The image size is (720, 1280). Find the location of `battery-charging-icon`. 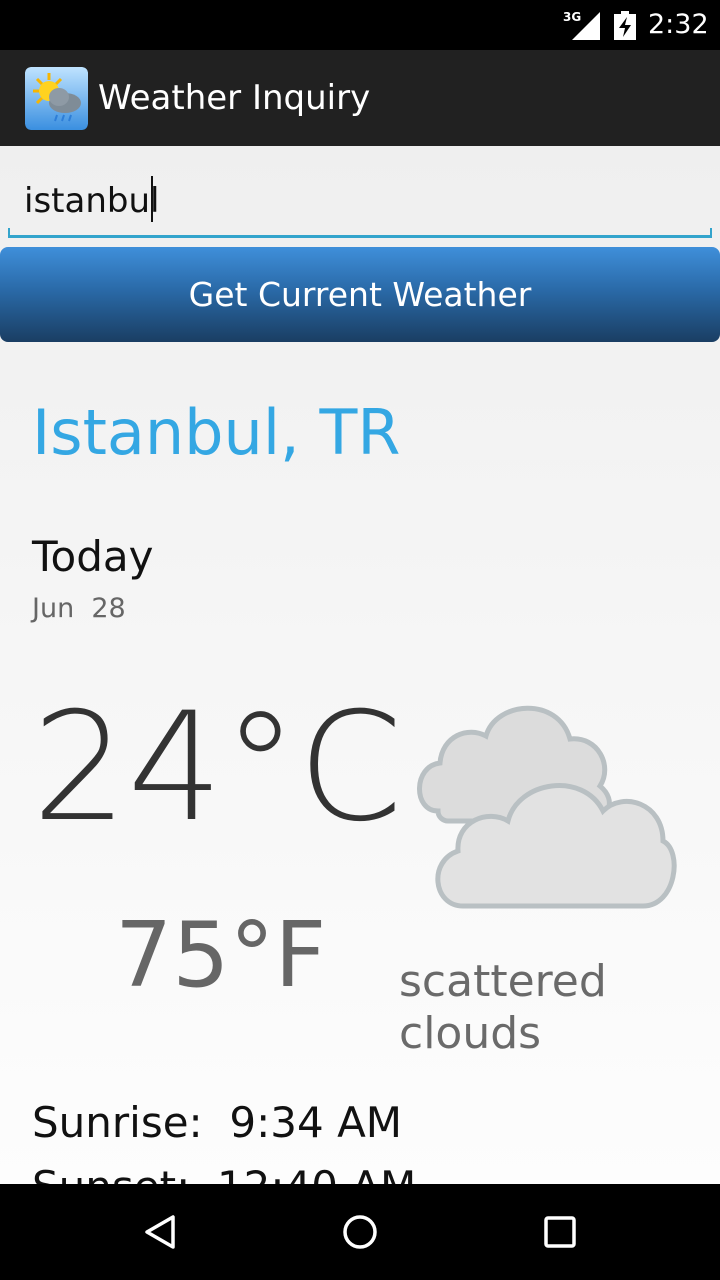

battery-charging-icon is located at coordinates (625, 25).